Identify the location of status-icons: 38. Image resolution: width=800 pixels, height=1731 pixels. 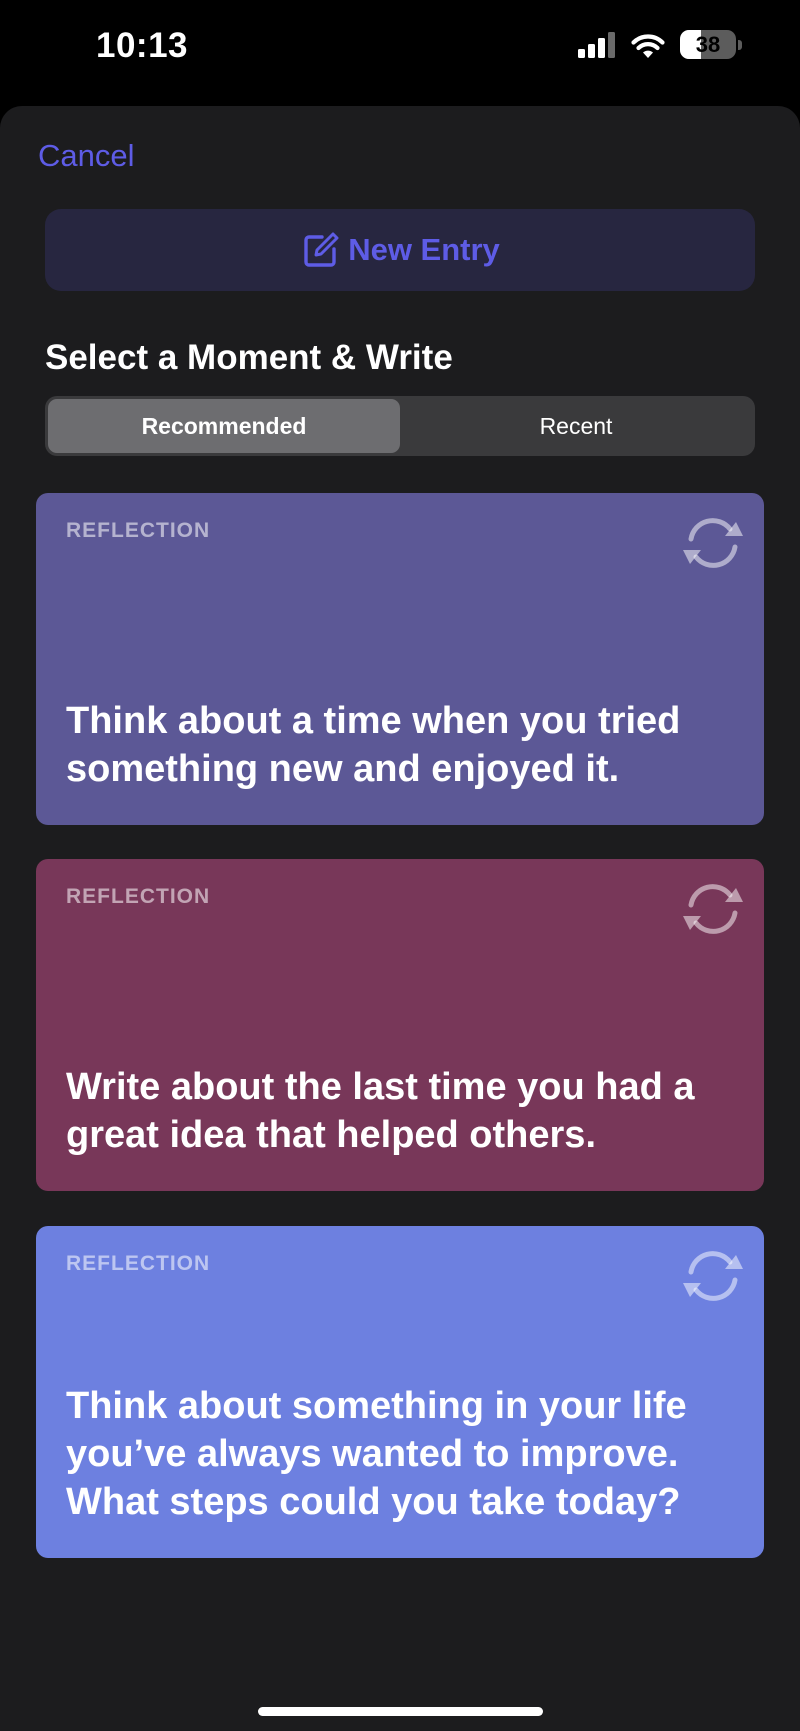
(660, 44).